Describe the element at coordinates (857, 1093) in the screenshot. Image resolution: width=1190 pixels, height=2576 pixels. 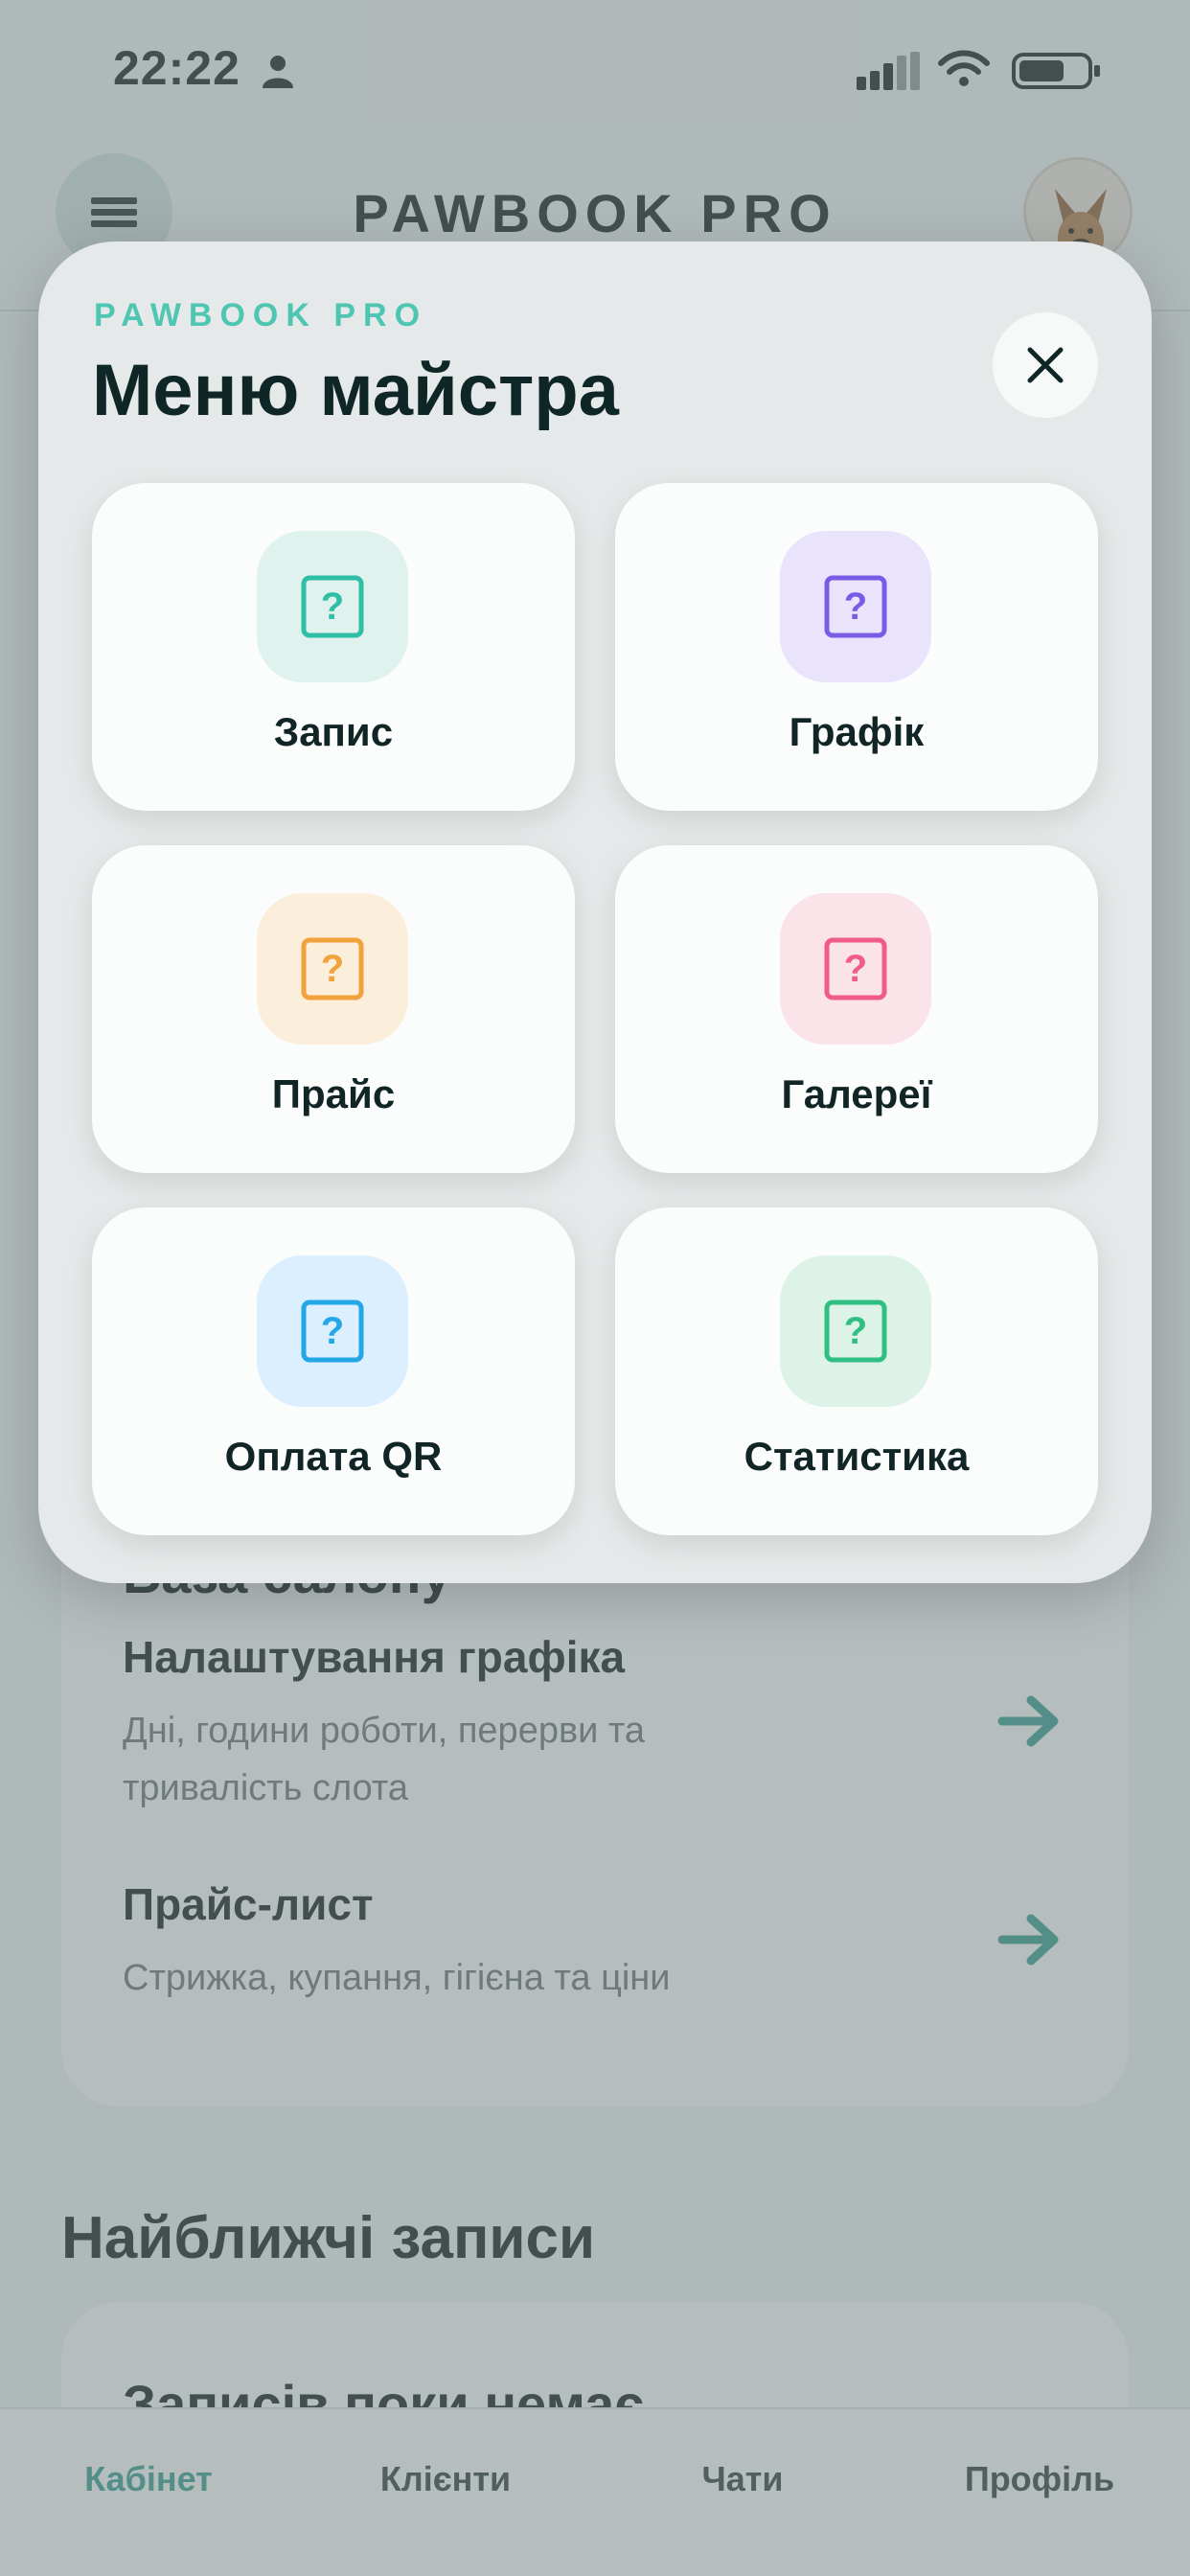
I see `tile-label: Галереї` at that location.